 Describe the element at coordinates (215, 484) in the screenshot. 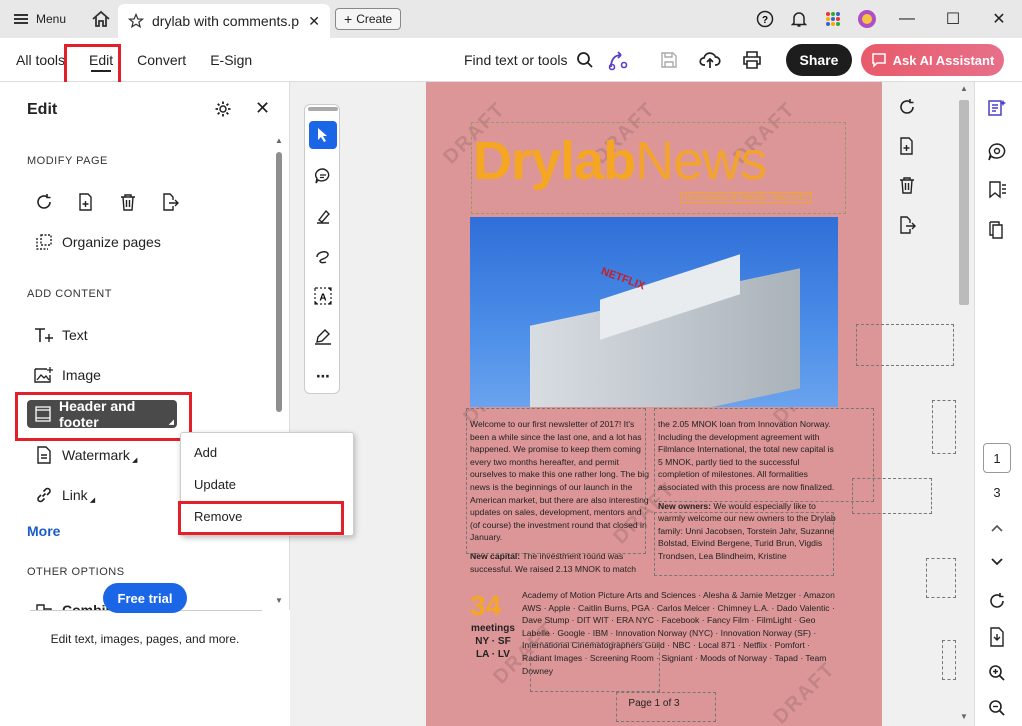

I see `menu-item-update: Update` at that location.